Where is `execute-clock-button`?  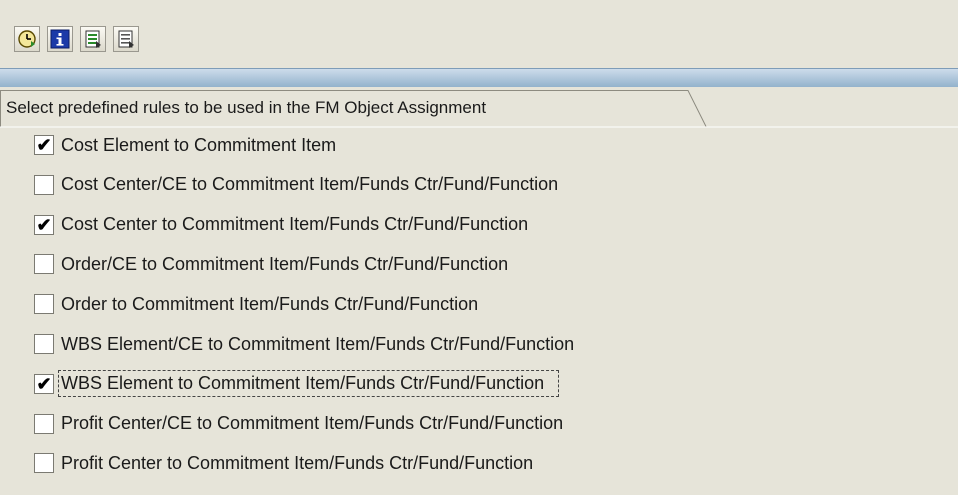 execute-clock-button is located at coordinates (27, 39).